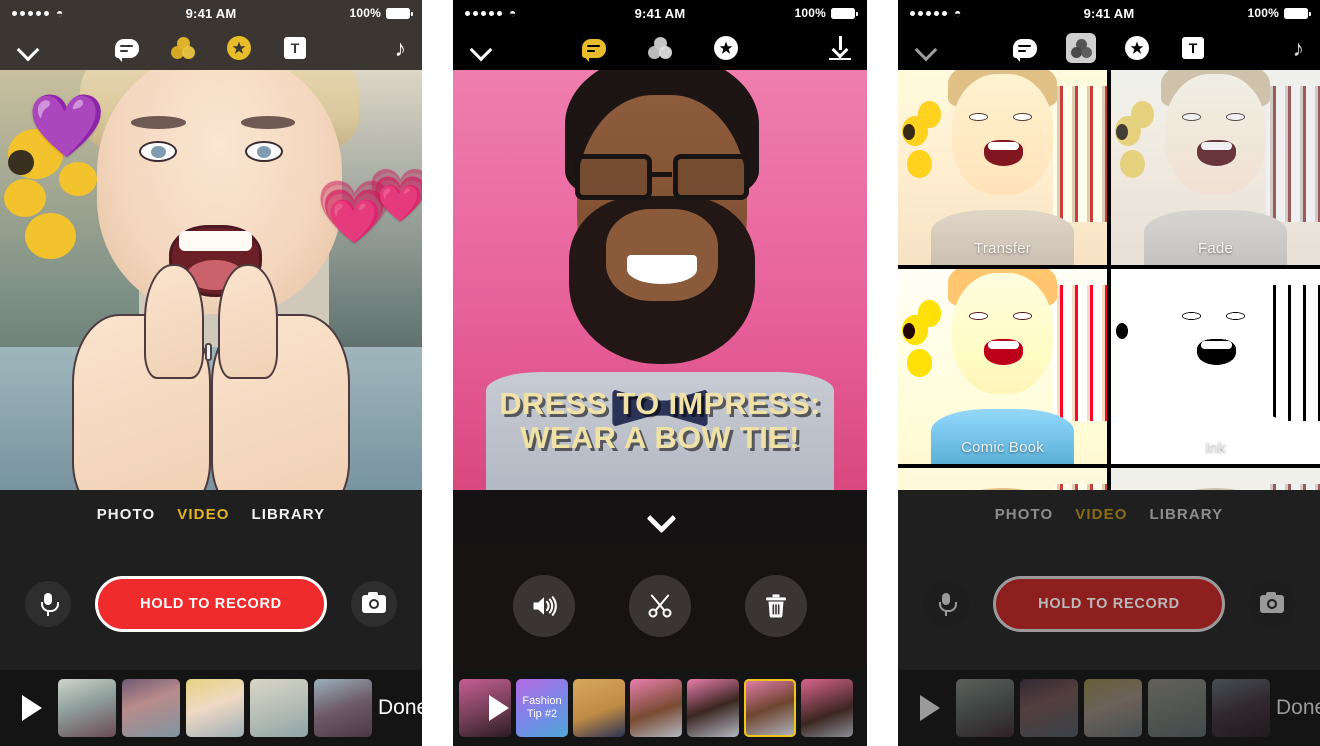  Describe the element at coordinates (840, 48) in the screenshot. I see `download-icon` at that location.